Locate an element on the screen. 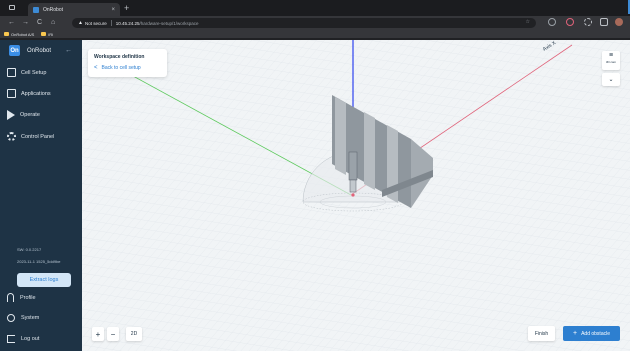 The height and width of the screenshot is (351, 630). camera-view-button: ≡ 3D cam is located at coordinates (611, 60).